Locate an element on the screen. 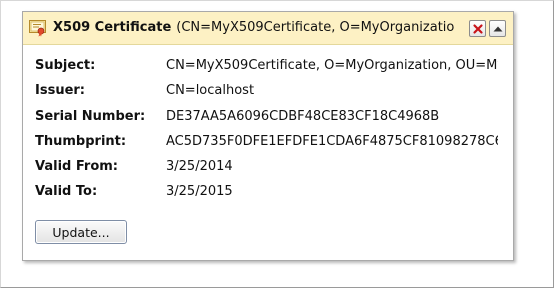  field-row-valid-to: Valid To: 3/25/2015 is located at coordinates (271, 196).